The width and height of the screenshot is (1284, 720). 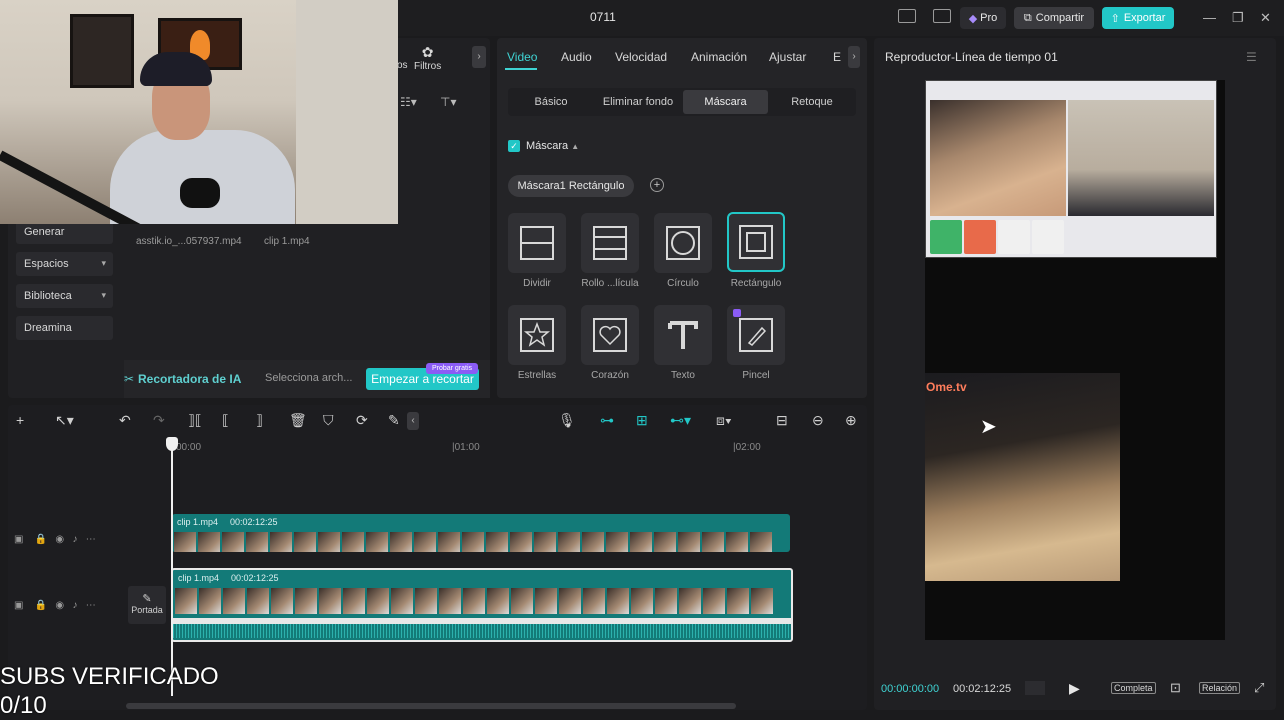 I want to click on tab-adjust: Ajustar, so click(x=787, y=57).